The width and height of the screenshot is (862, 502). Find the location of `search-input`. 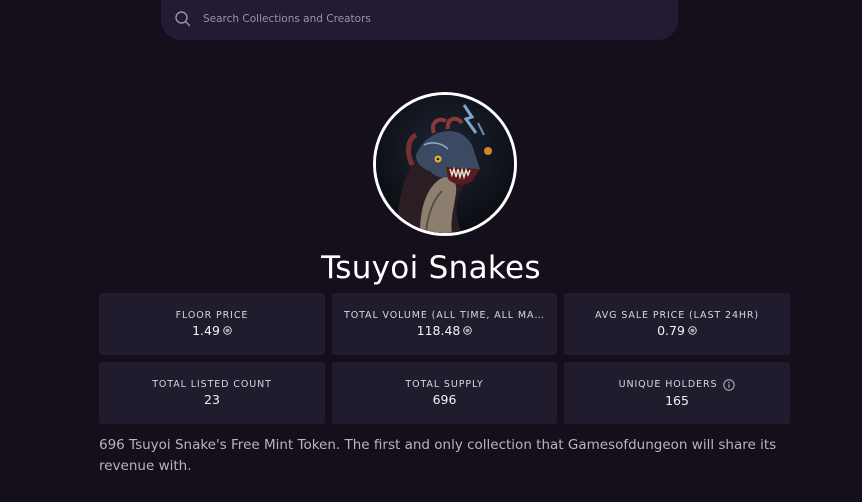

search-input is located at coordinates (423, 19).